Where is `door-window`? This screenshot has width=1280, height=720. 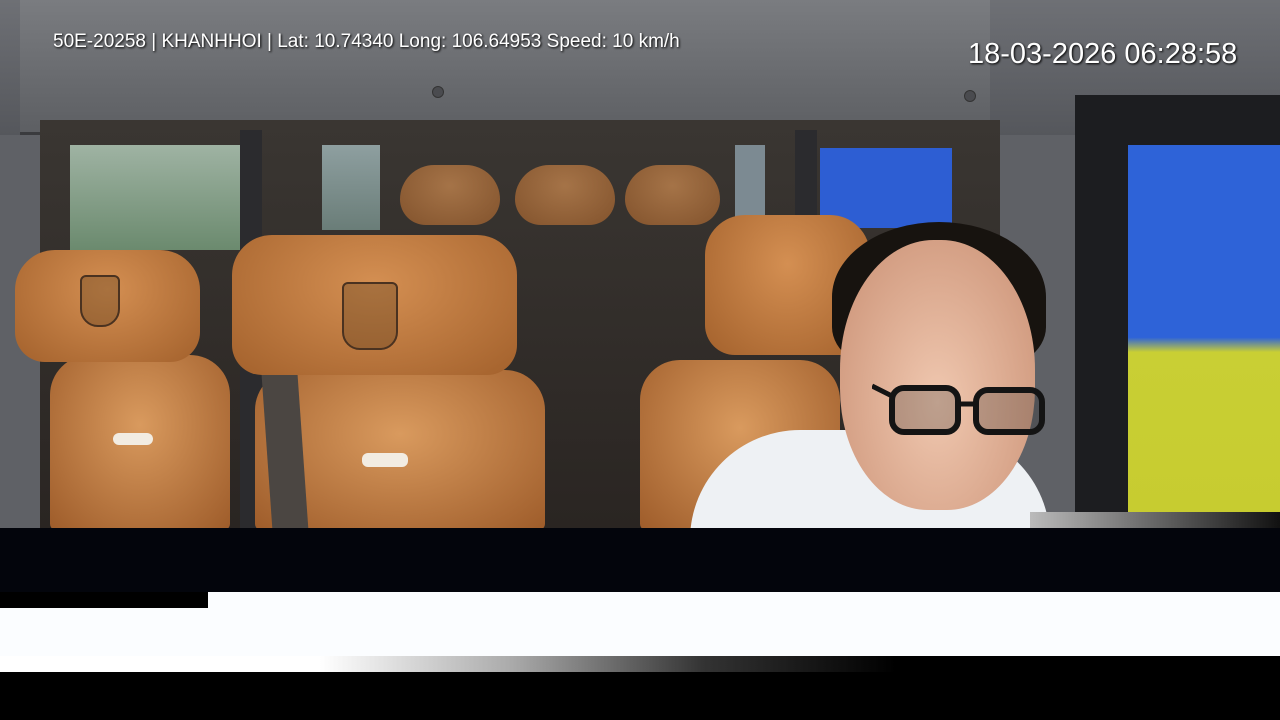
door-window is located at coordinates (1204, 330).